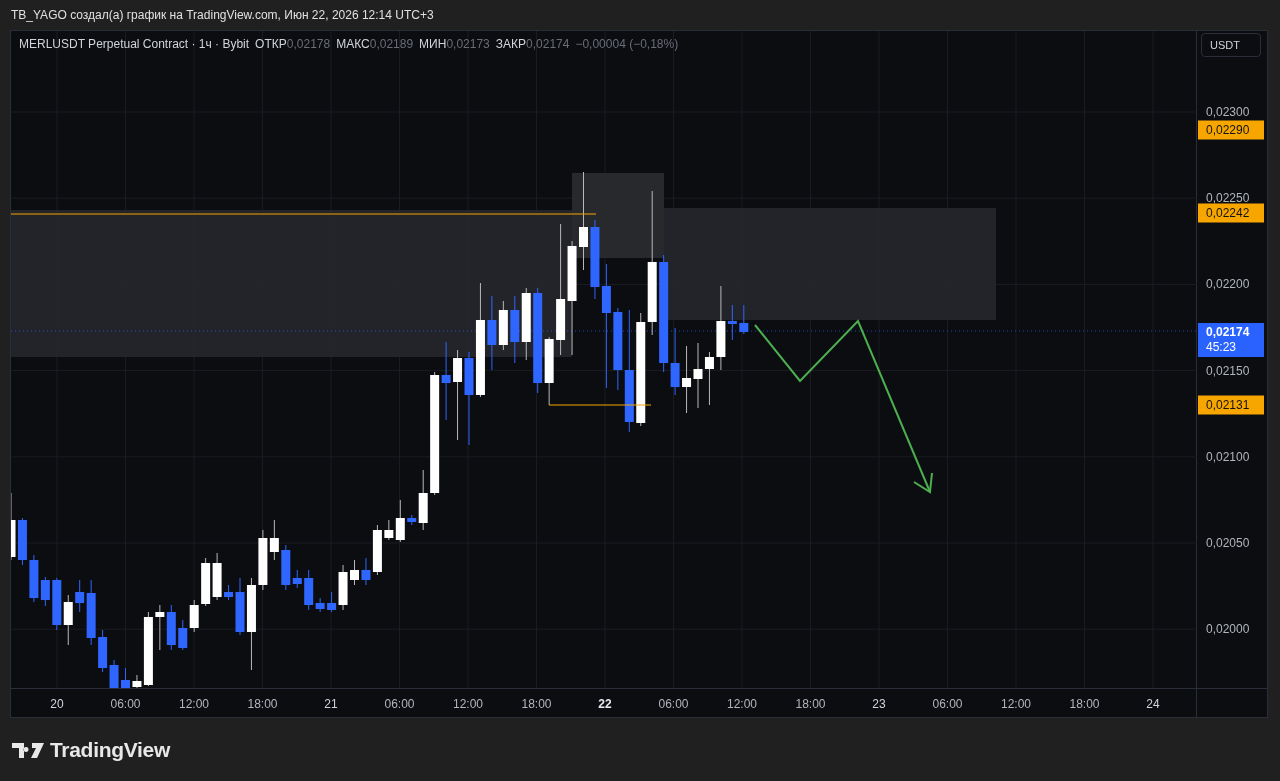  Describe the element at coordinates (1228, 198) in the screenshot. I see `price-tick: 0,02250` at that location.